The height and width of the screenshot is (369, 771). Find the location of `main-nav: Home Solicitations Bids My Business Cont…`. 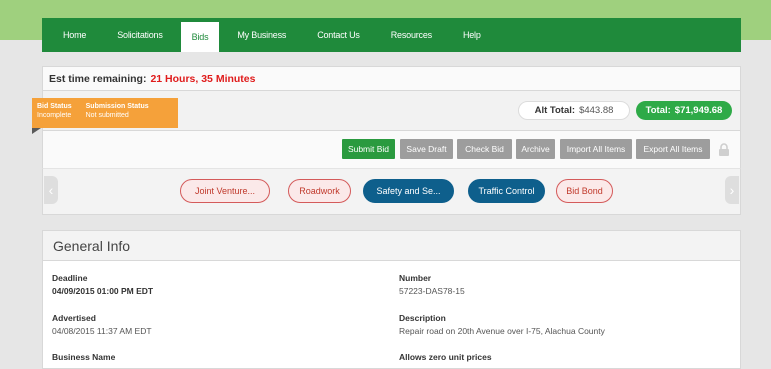

main-nav: Home Solicitations Bids My Business Cont… is located at coordinates (391, 35).